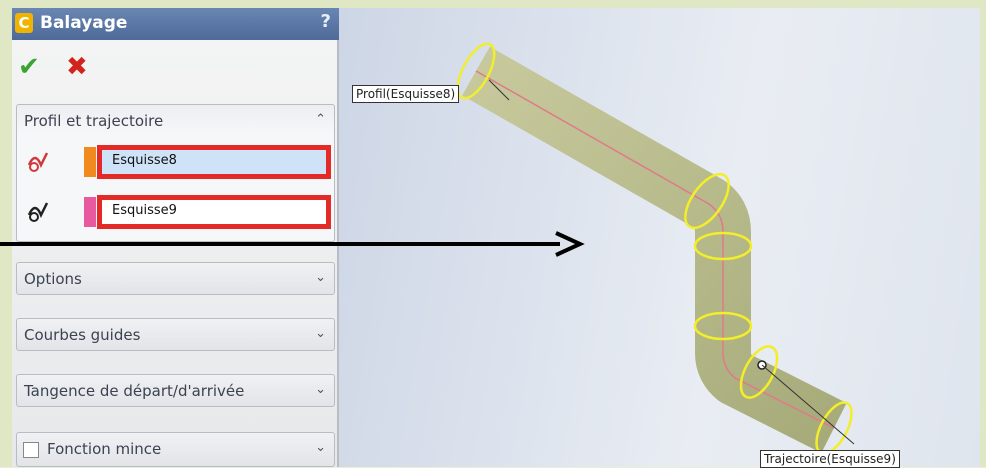 The height and width of the screenshot is (468, 986). Describe the element at coordinates (79, 67) in the screenshot. I see `cancel-x-icon: ✖` at that location.